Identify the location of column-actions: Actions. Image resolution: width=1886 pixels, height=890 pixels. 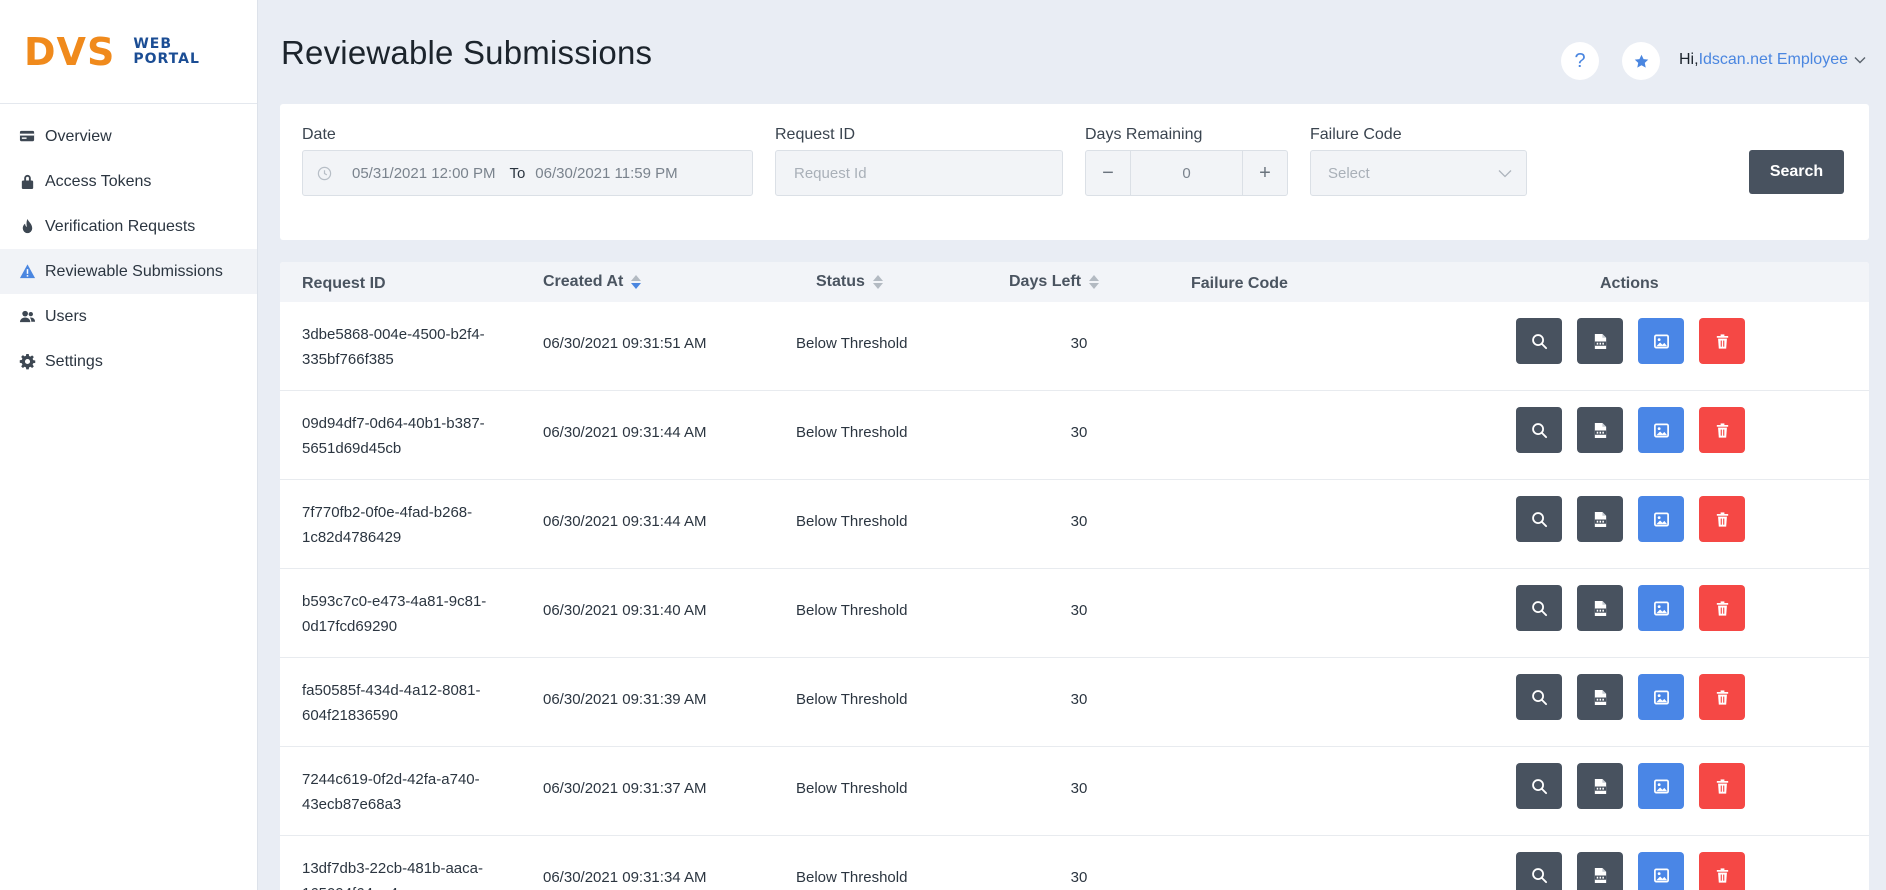
(1629, 284).